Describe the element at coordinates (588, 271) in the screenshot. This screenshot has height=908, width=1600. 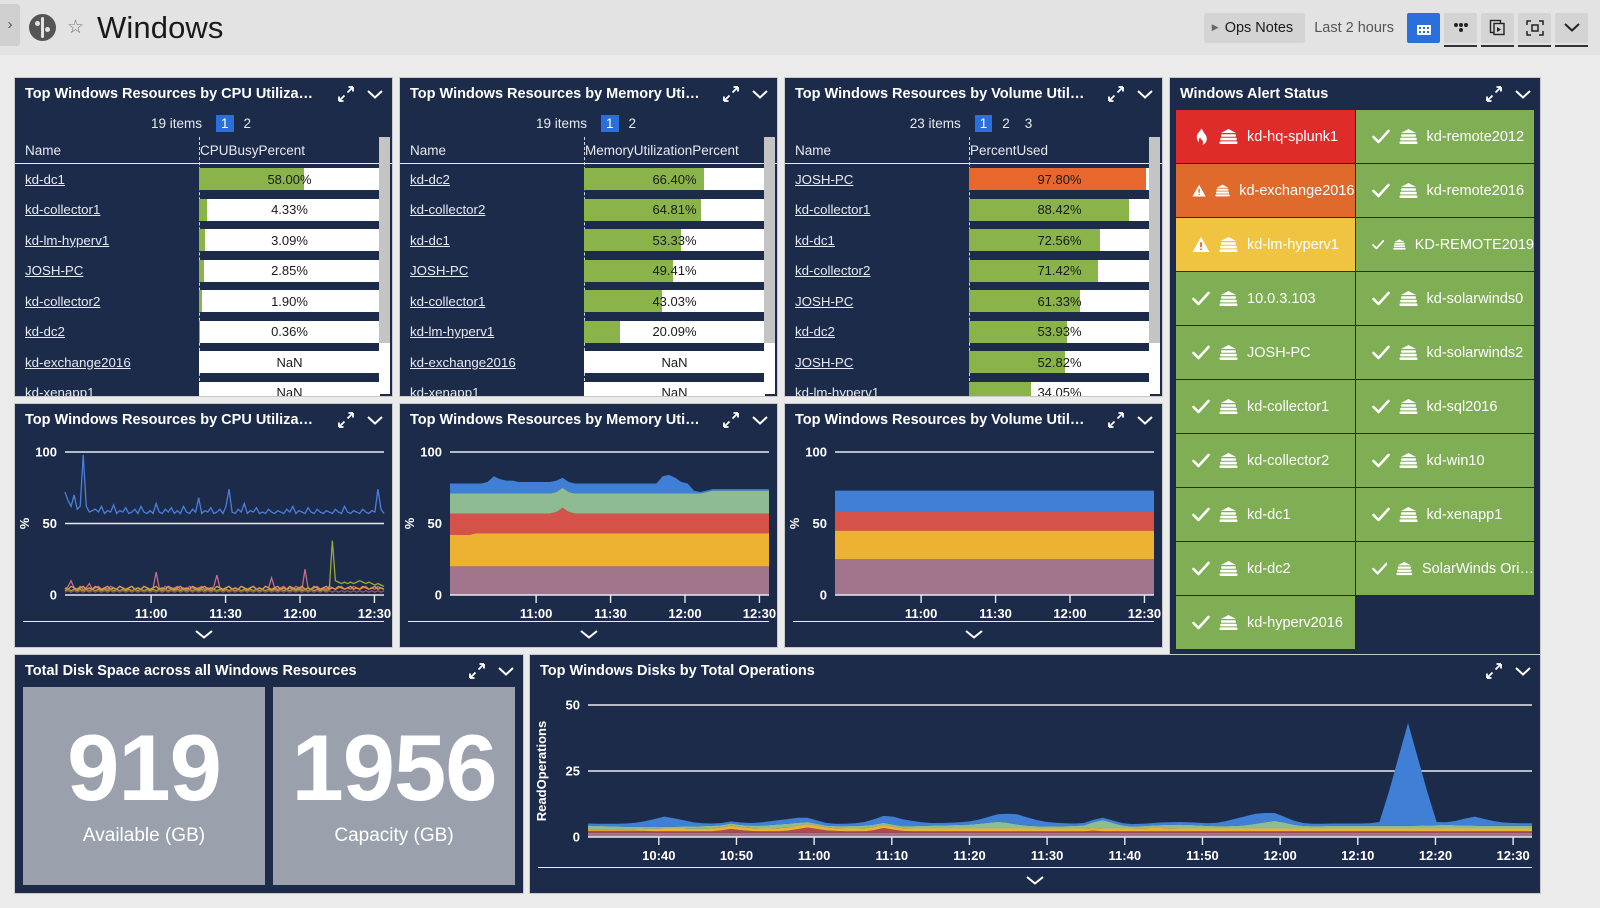
I see `table-row: JOSH-PC 49.41%` at that location.